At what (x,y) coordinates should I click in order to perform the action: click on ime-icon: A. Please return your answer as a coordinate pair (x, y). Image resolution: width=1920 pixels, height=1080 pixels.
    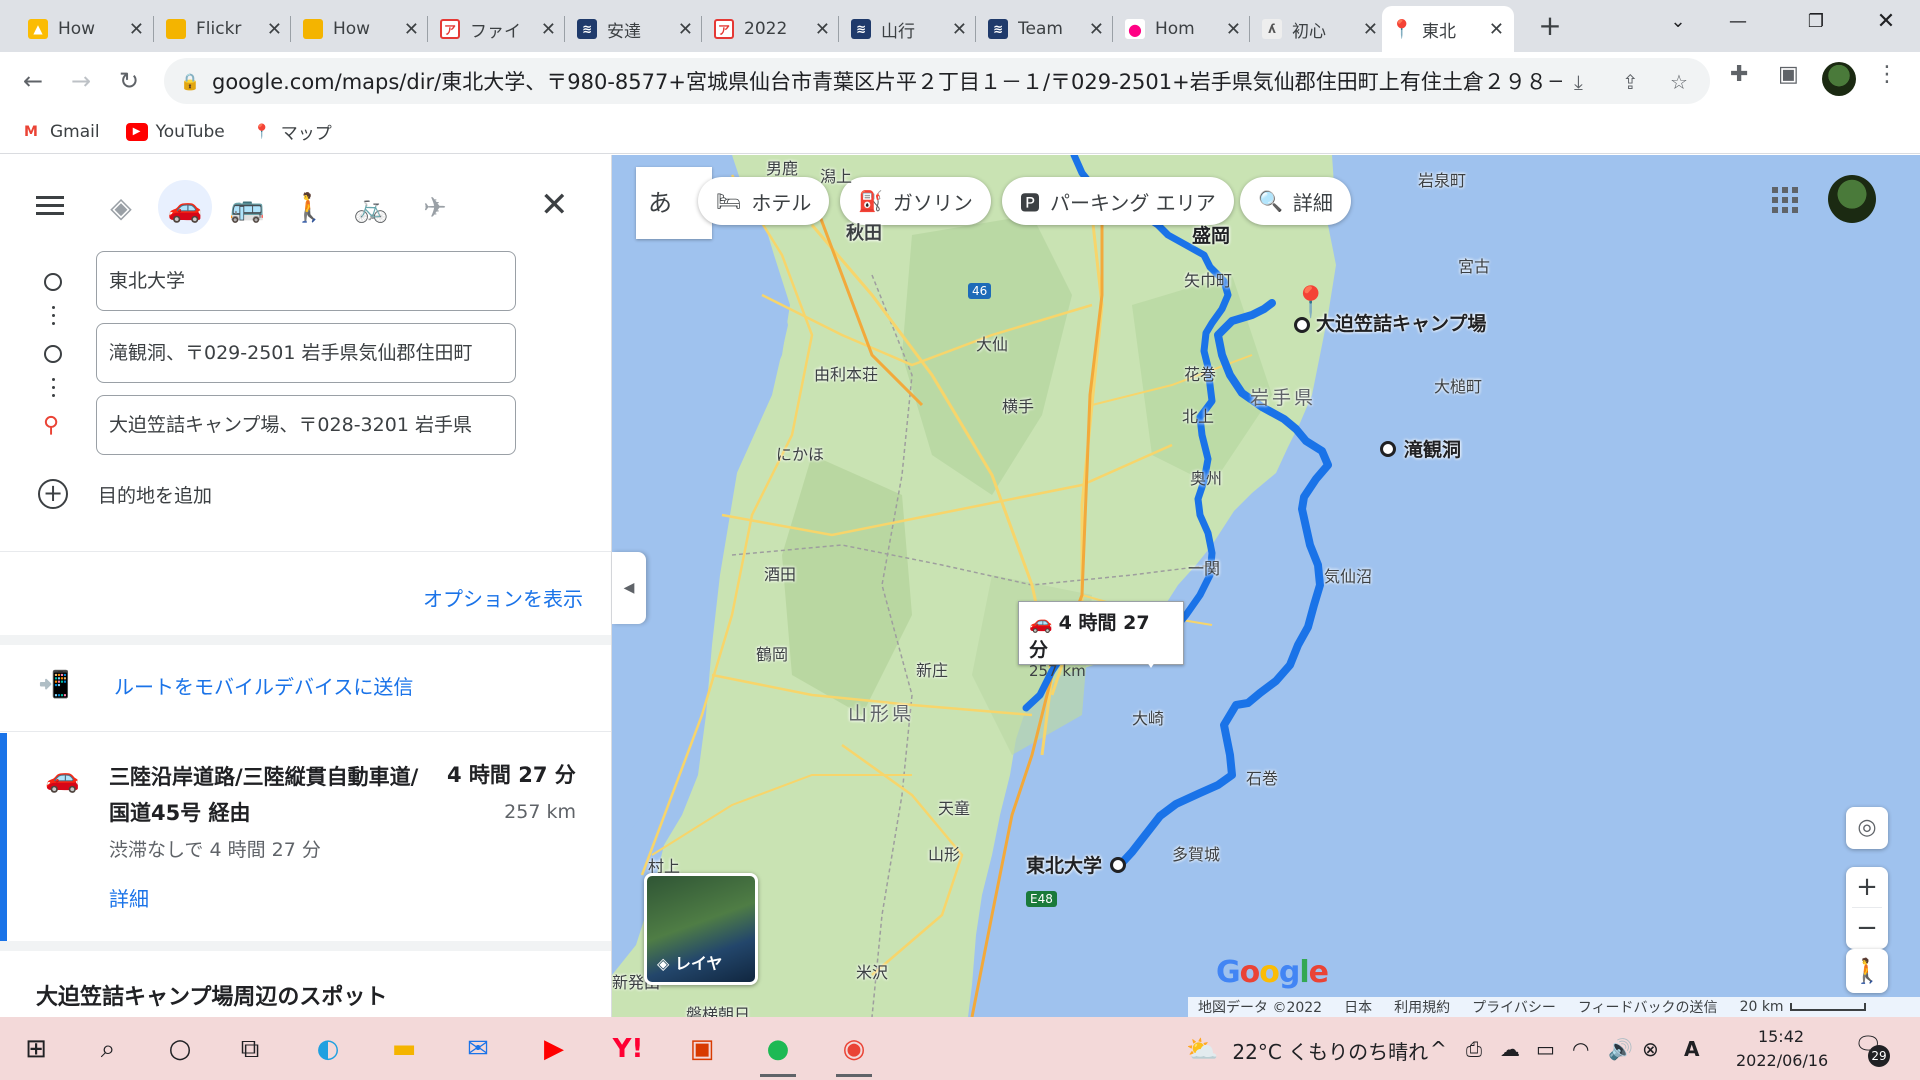
    Looking at the image, I should click on (1691, 1049).